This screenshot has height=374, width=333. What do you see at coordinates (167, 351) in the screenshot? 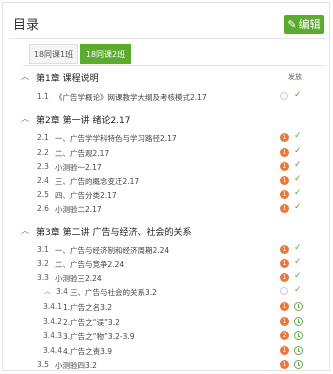
I see `list-item: 3.4.4 4.广告之责3.9 1` at bounding box center [167, 351].